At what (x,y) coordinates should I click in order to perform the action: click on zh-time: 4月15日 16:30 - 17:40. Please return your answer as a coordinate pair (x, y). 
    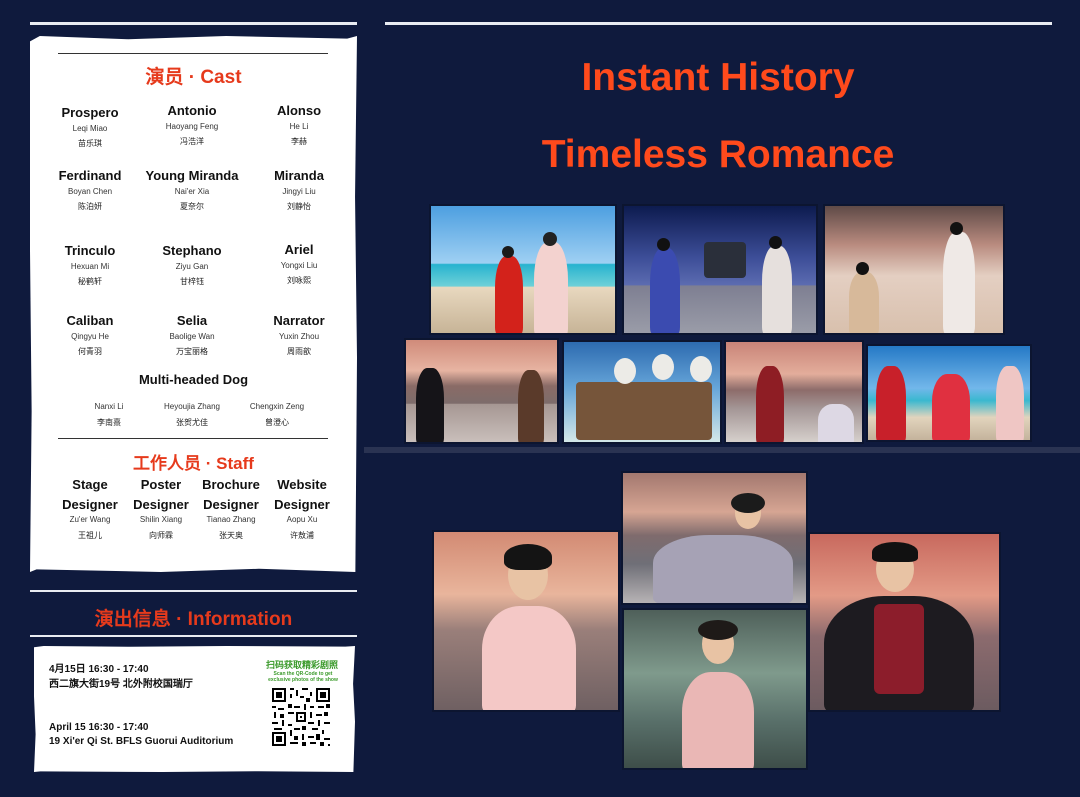
    Looking at the image, I should click on (99, 669).